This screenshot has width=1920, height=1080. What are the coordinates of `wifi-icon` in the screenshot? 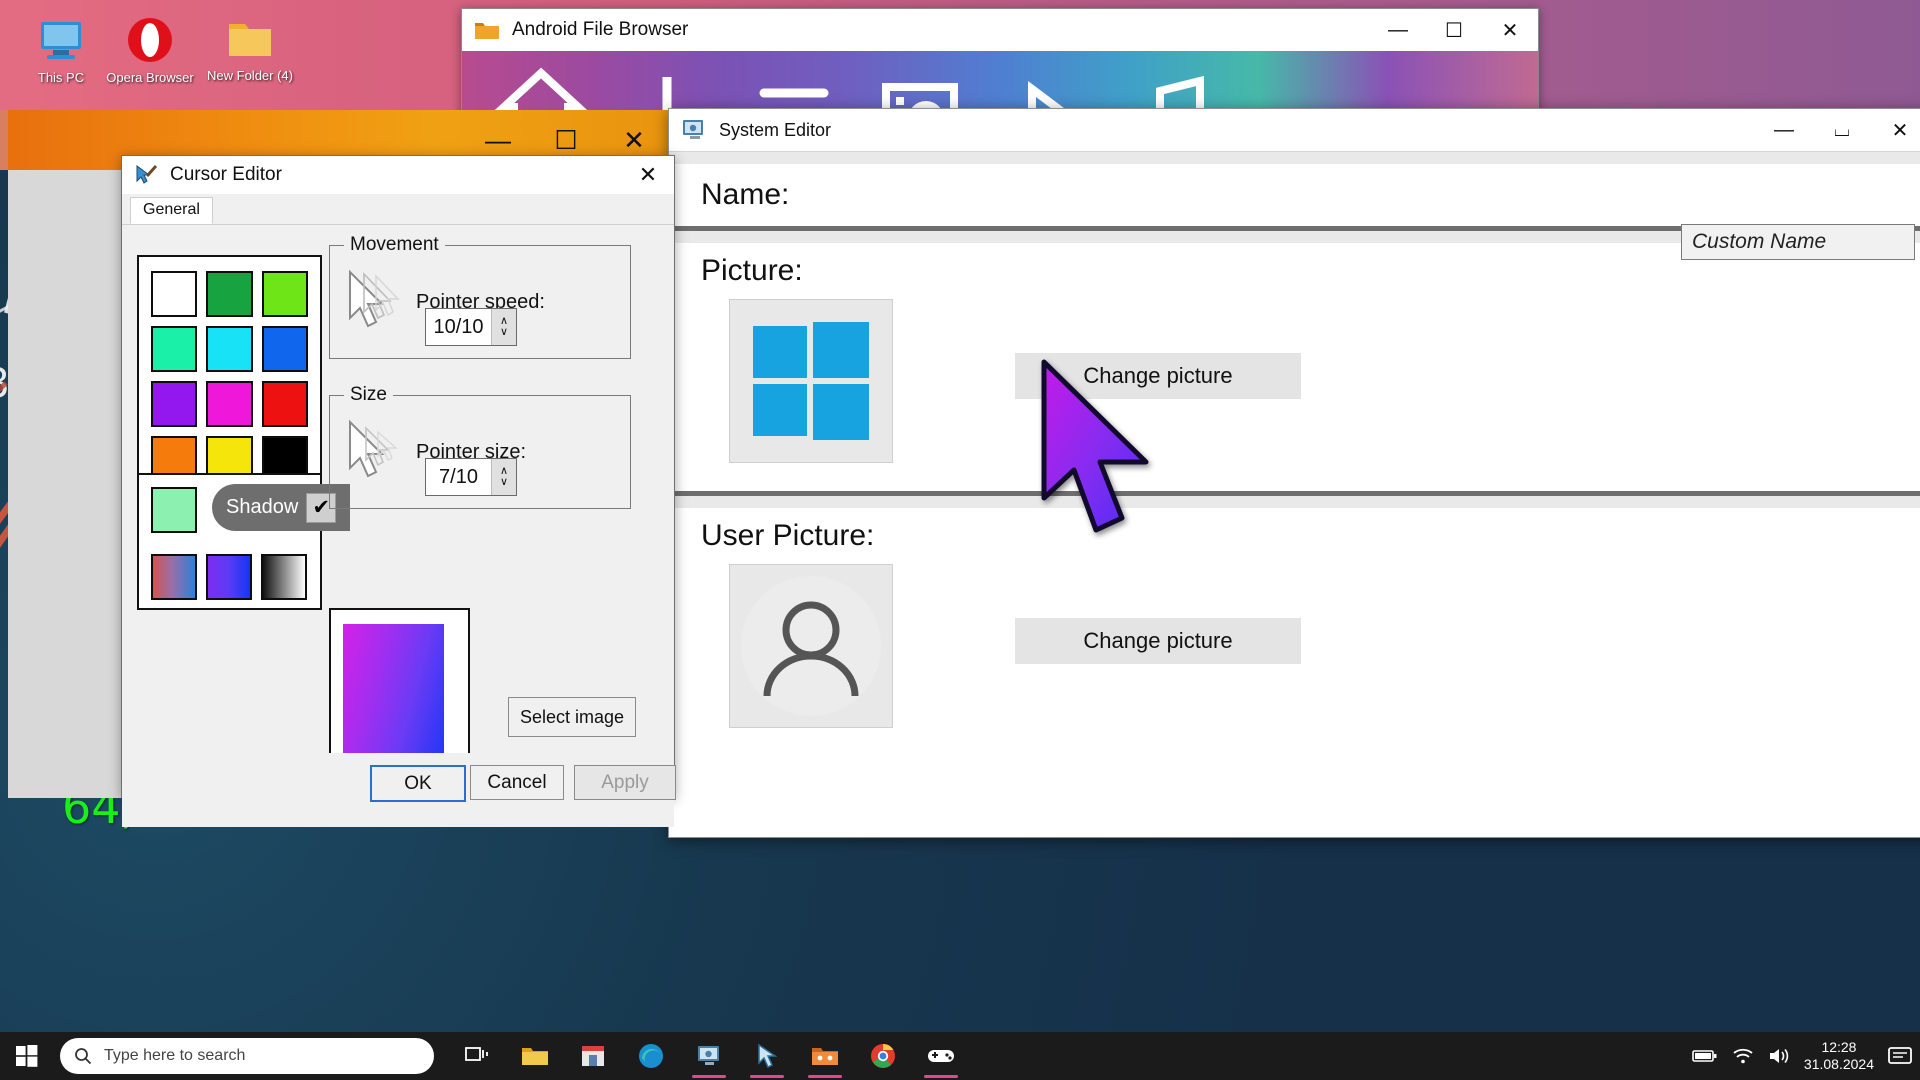 It's located at (1743, 1056).